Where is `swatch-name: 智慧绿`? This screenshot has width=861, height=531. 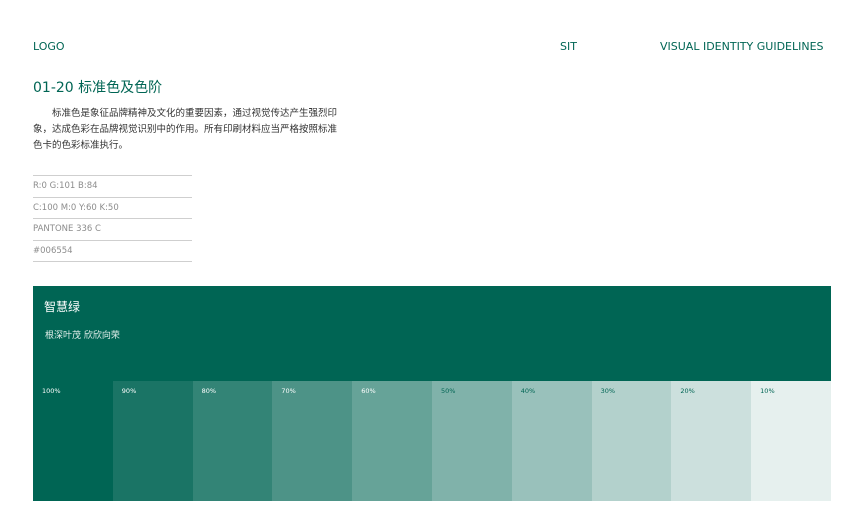 swatch-name: 智慧绿 is located at coordinates (62, 307).